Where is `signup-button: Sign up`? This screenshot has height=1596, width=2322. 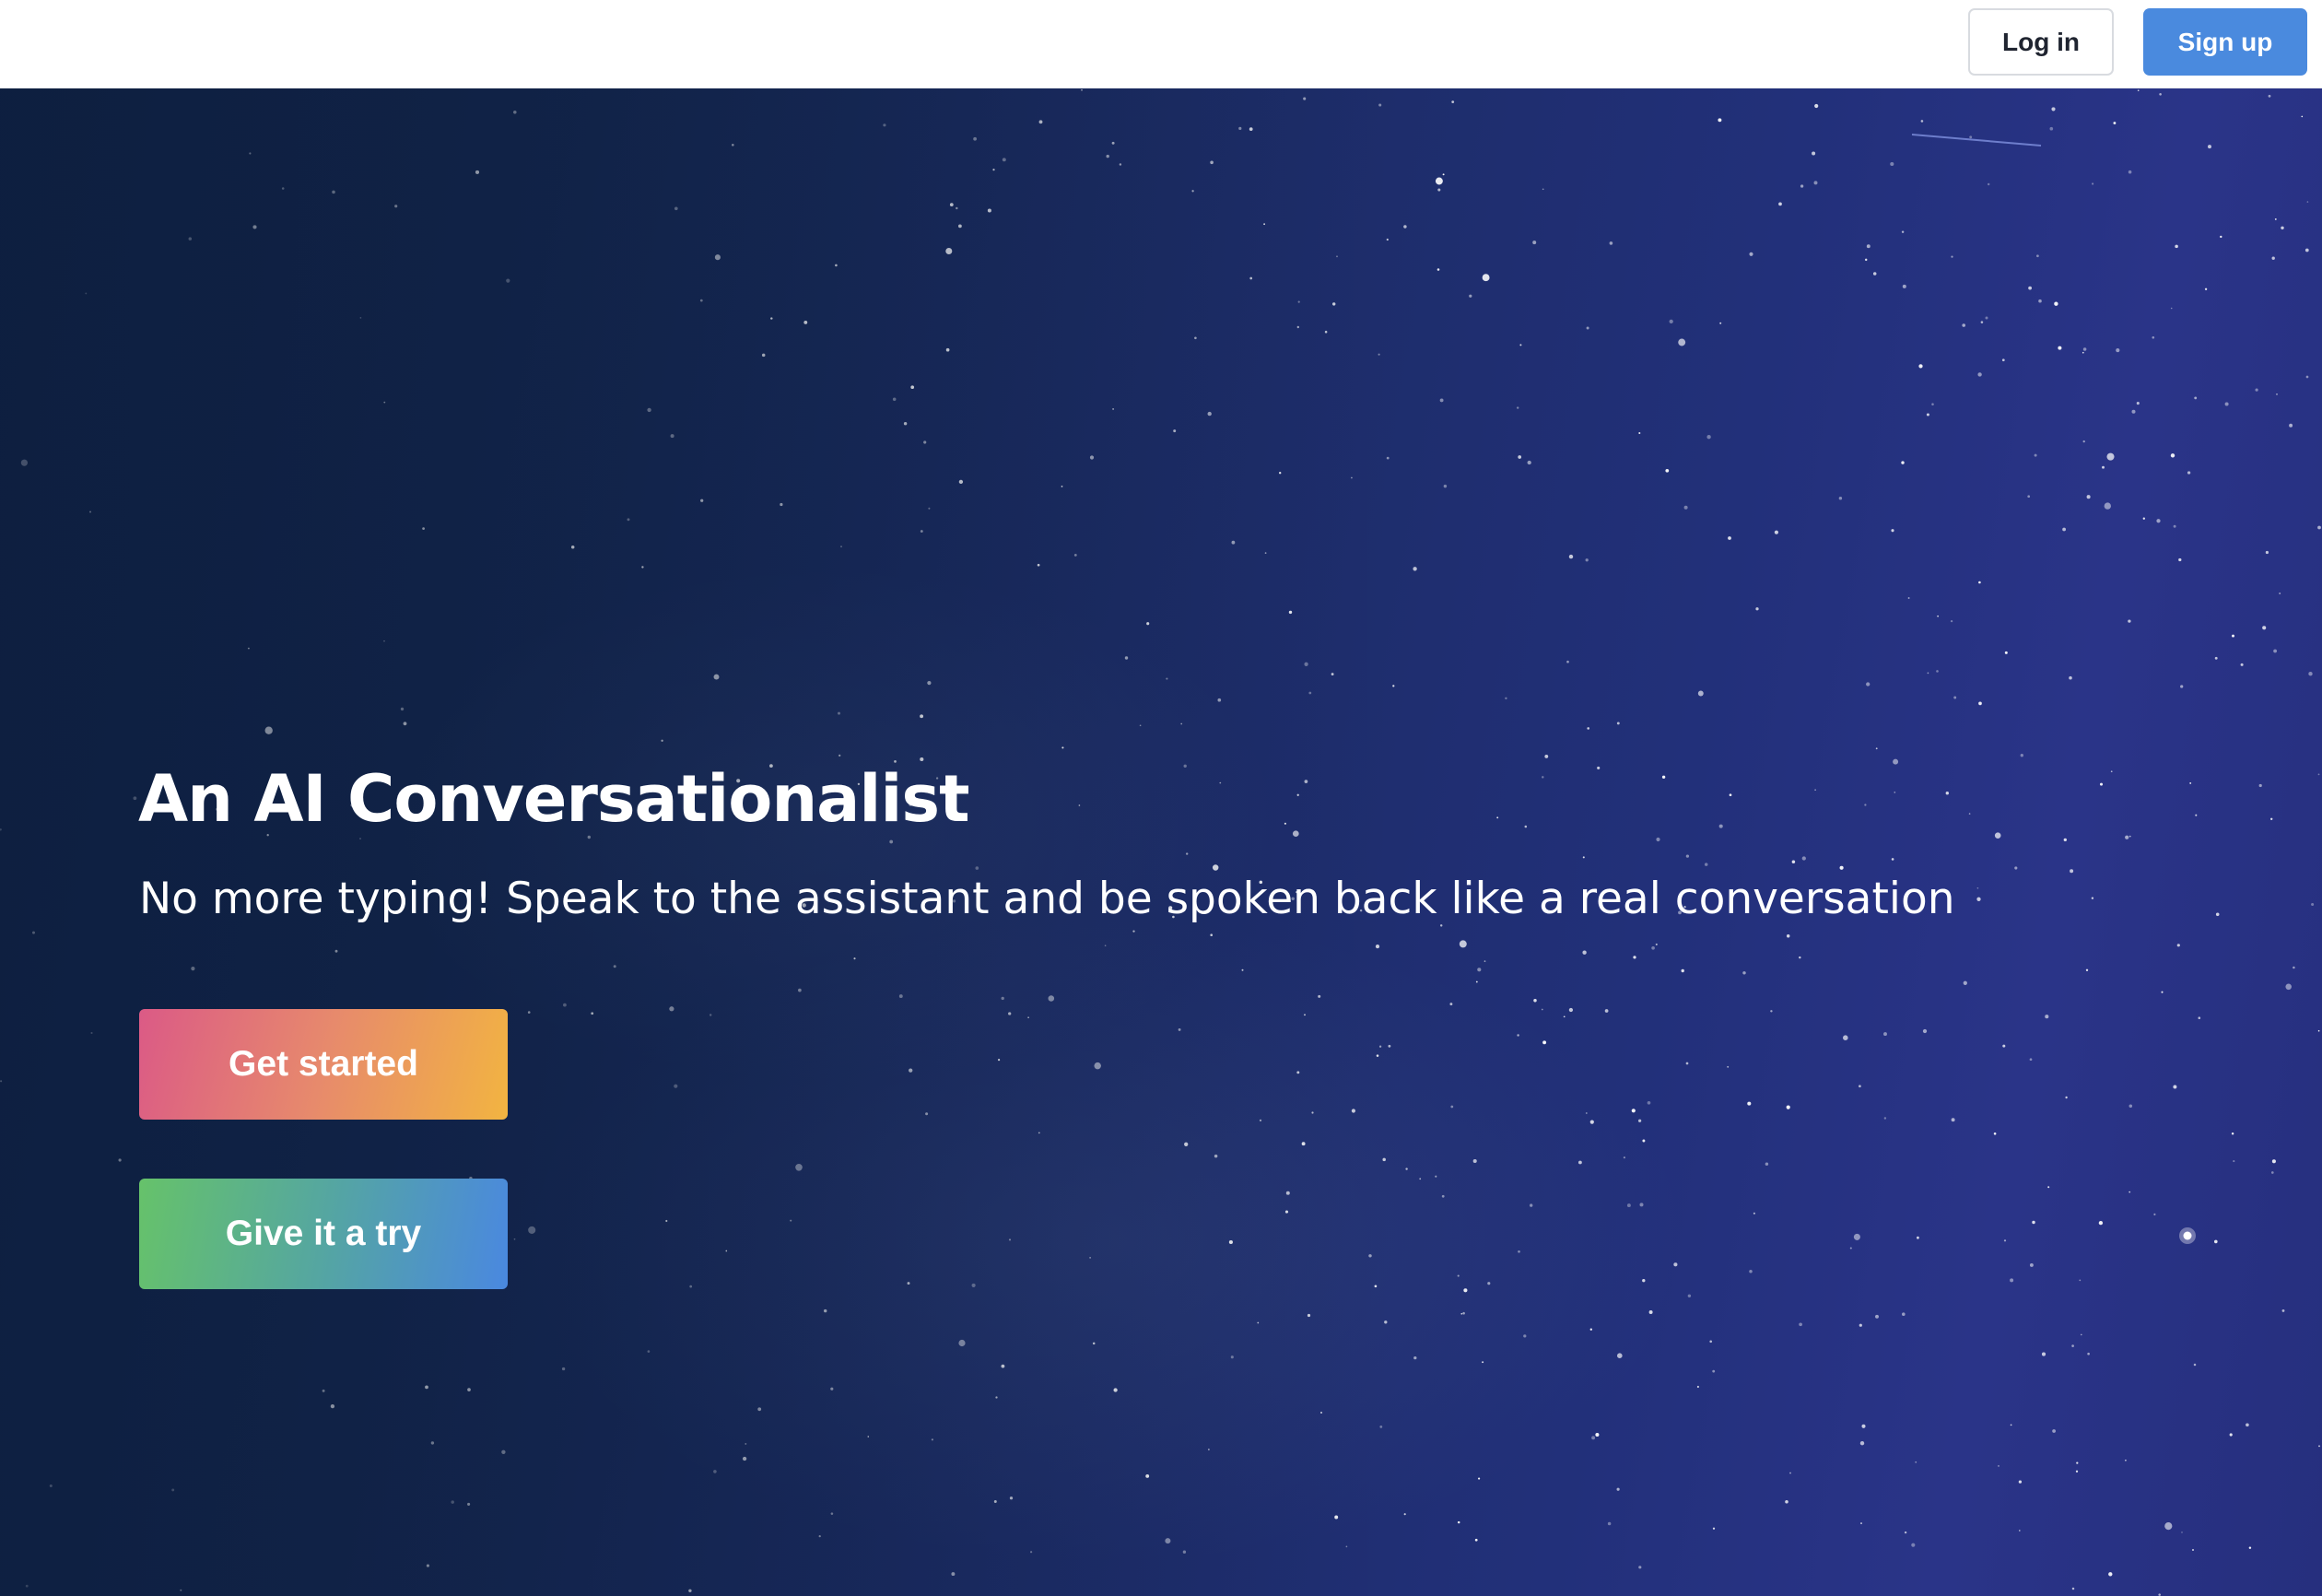 signup-button: Sign up is located at coordinates (2225, 42).